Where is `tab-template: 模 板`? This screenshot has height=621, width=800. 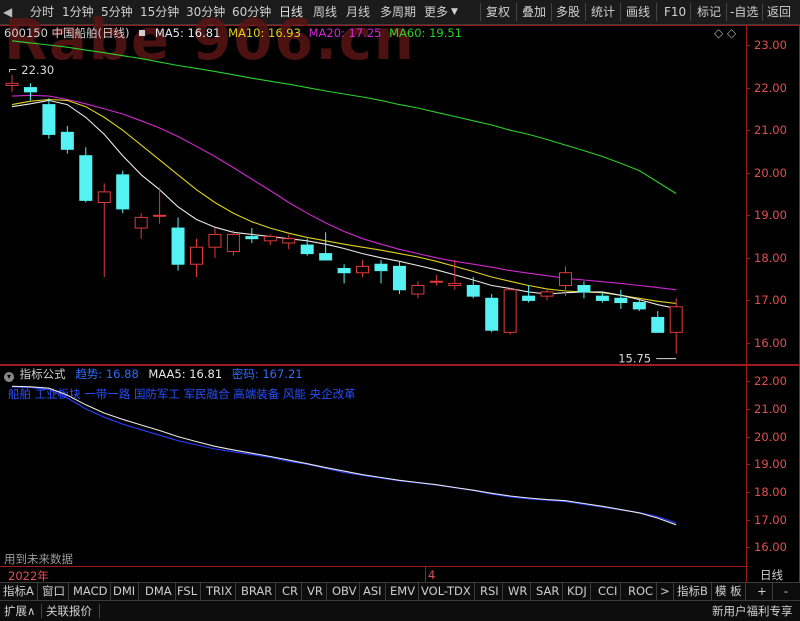
tab-template: 模 板 is located at coordinates (729, 591).